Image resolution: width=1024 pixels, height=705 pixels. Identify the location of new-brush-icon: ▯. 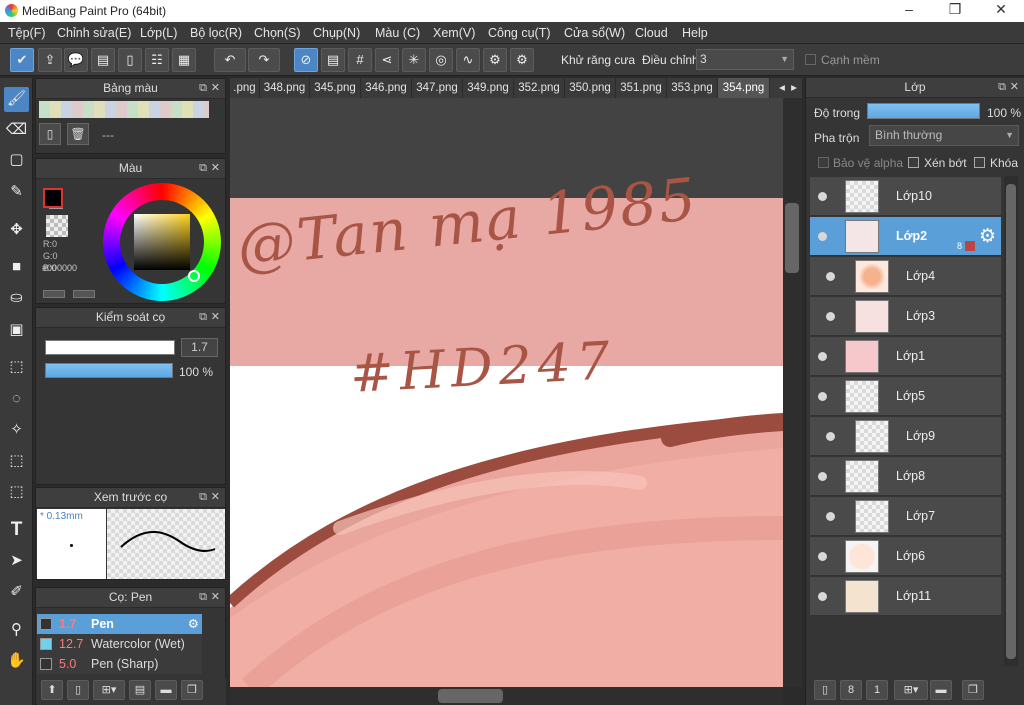
(78, 690).